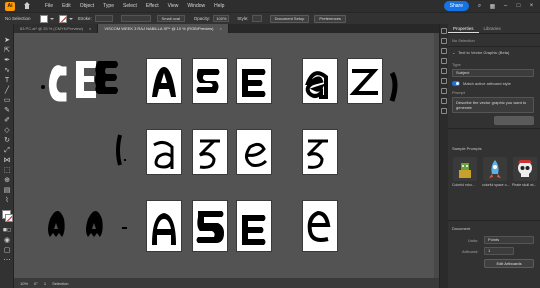 This screenshot has height=288, width=540. Describe the element at coordinates (444, 51) in the screenshot. I see `libraries-icon` at that location.